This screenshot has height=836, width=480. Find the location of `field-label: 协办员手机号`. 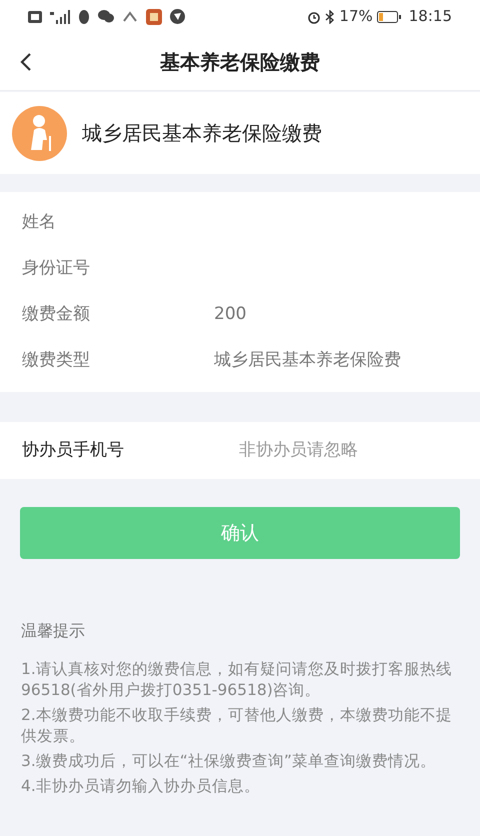

field-label: 协办员手机号 is located at coordinates (73, 450).